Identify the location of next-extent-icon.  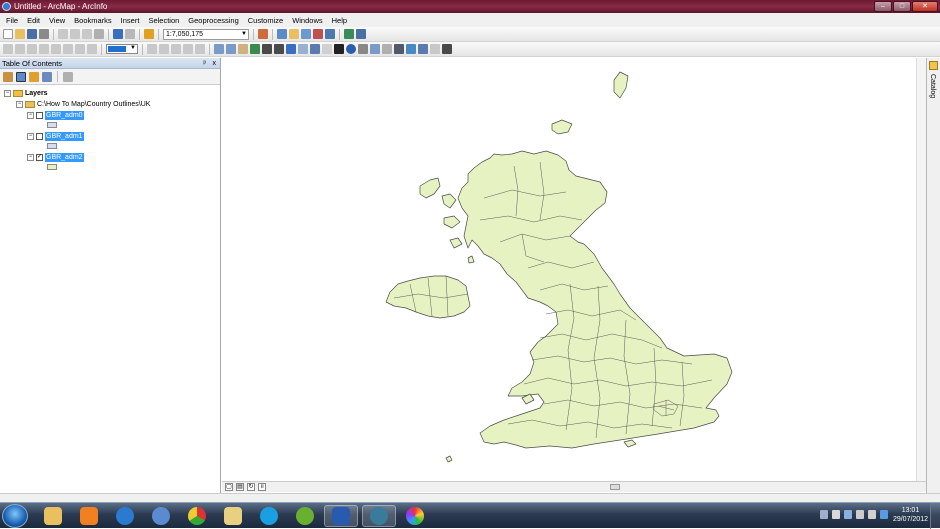
(303, 49).